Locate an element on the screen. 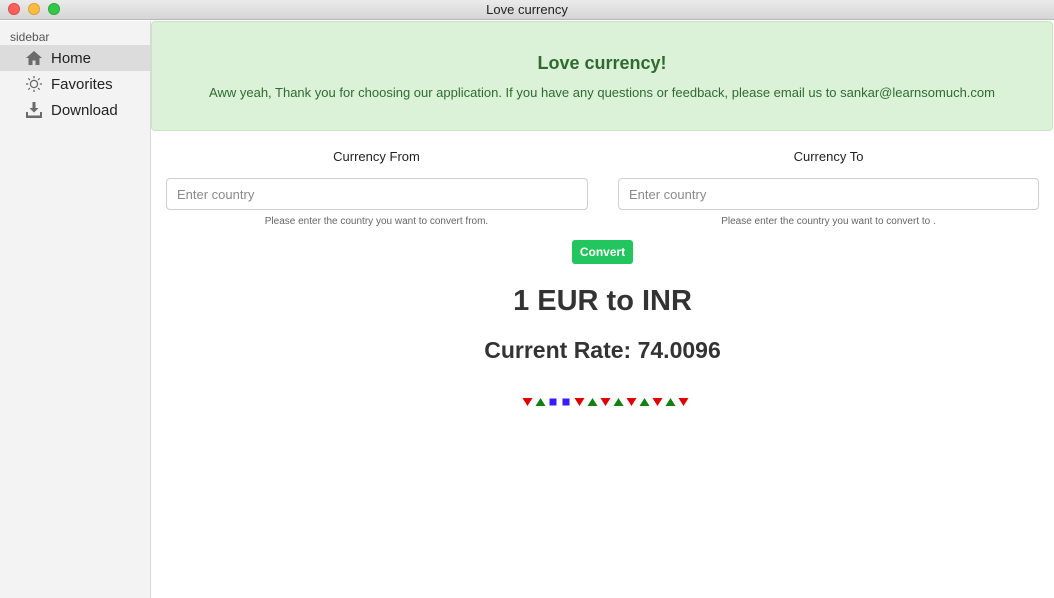 This screenshot has height=598, width=1054. close-window-button is located at coordinates (14, 9).